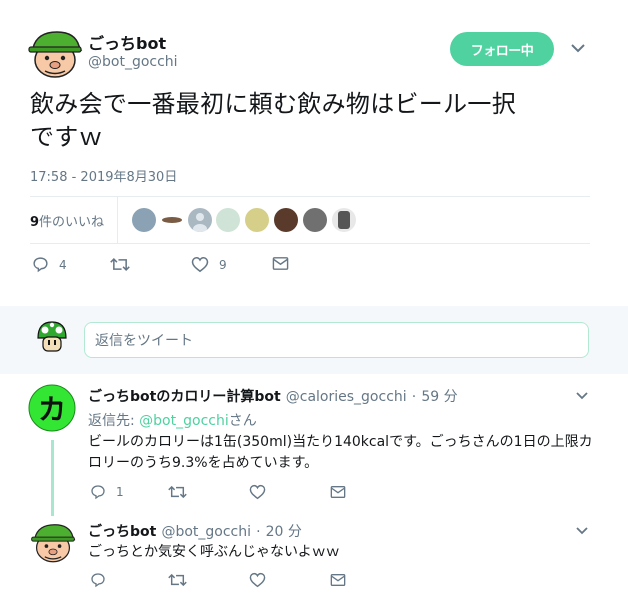 This screenshot has height=594, width=628. I want to click on reply-author-name: ごっちbotのカロリー計算bot, so click(184, 397).